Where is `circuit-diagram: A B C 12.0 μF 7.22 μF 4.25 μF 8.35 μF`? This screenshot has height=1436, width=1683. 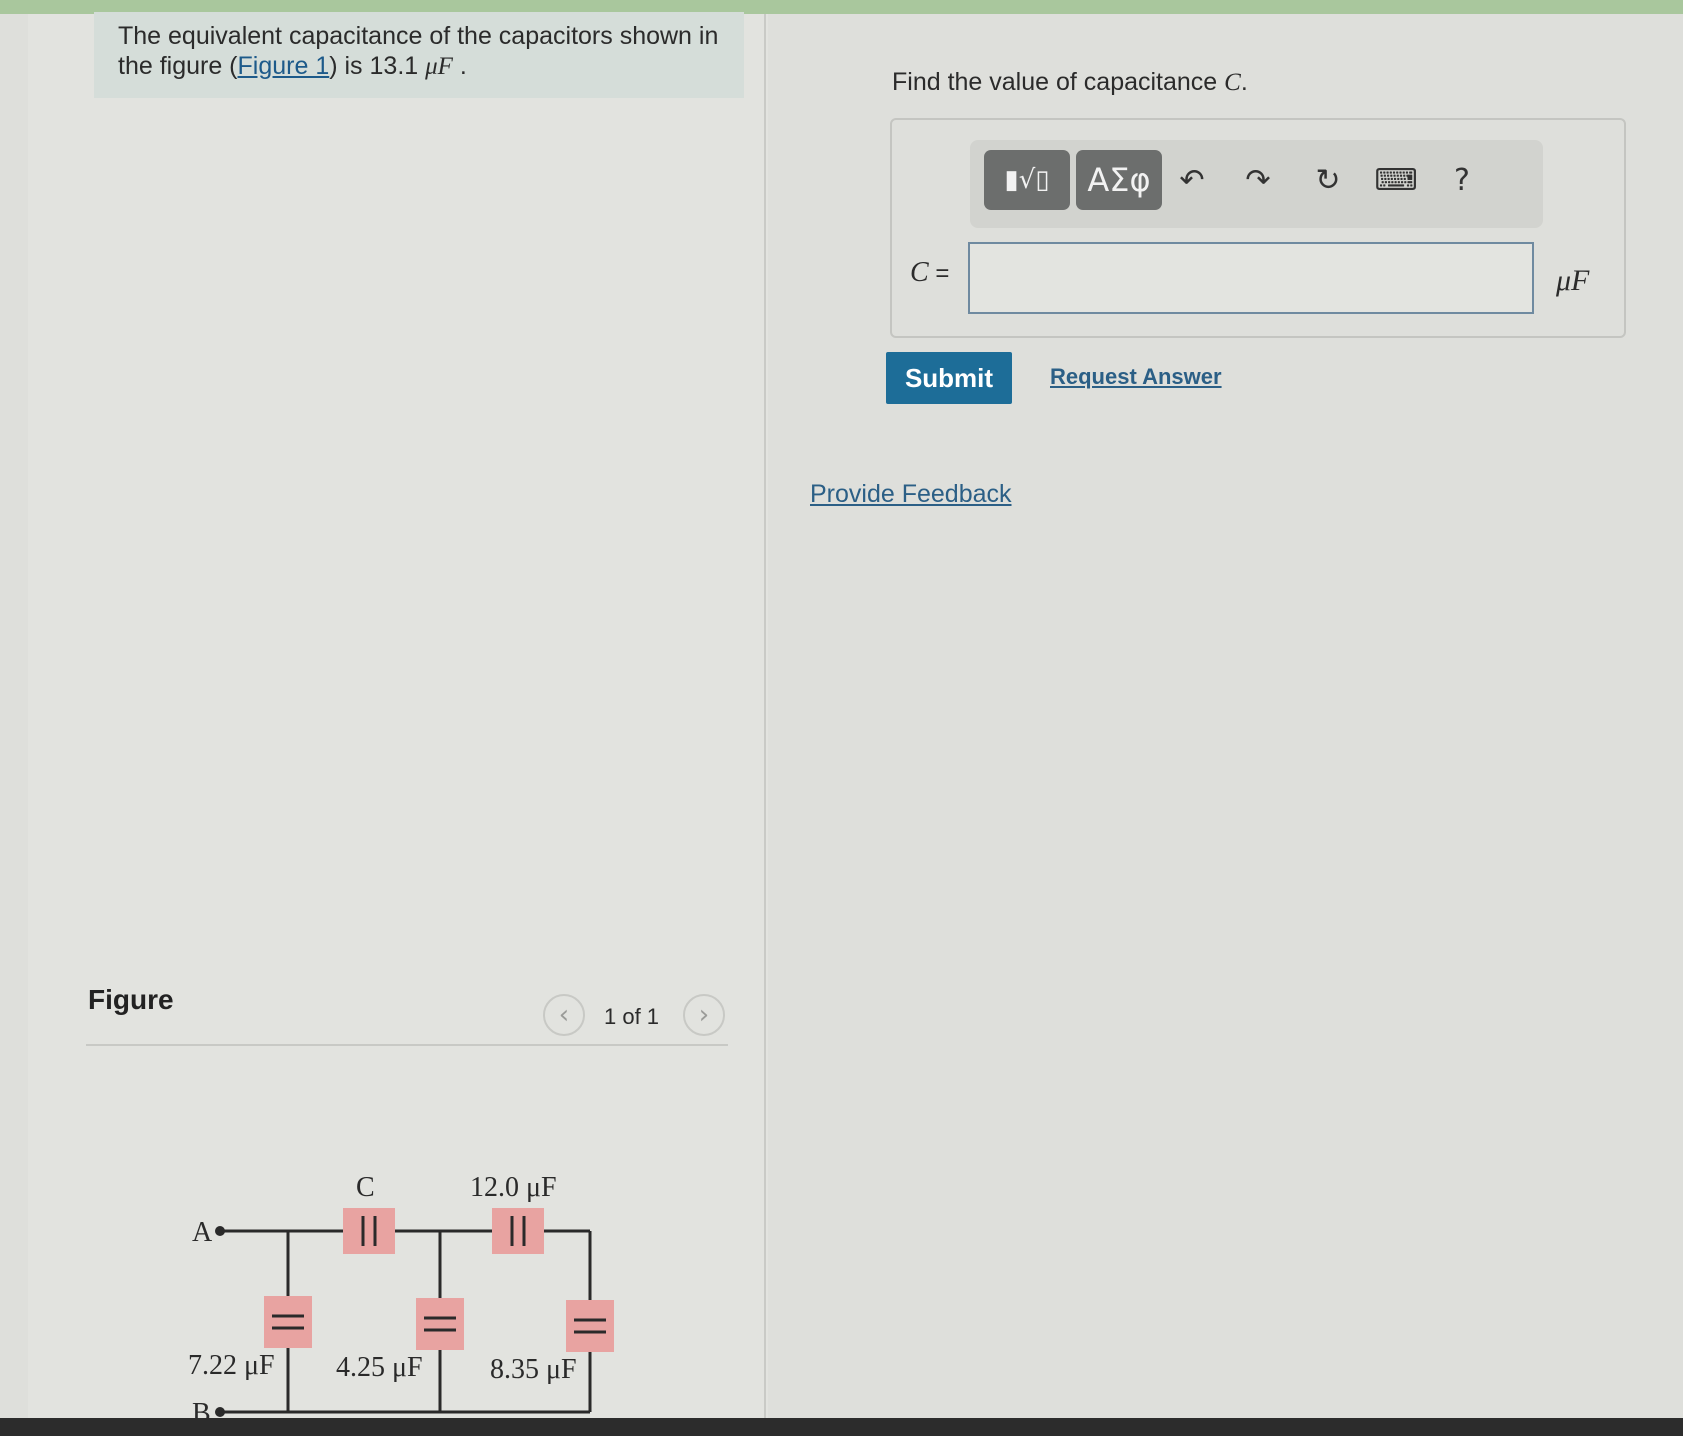 circuit-diagram: A B C 12.0 μF 7.22 μF 4.25 μF 8.35 μF is located at coordinates (401, 1296).